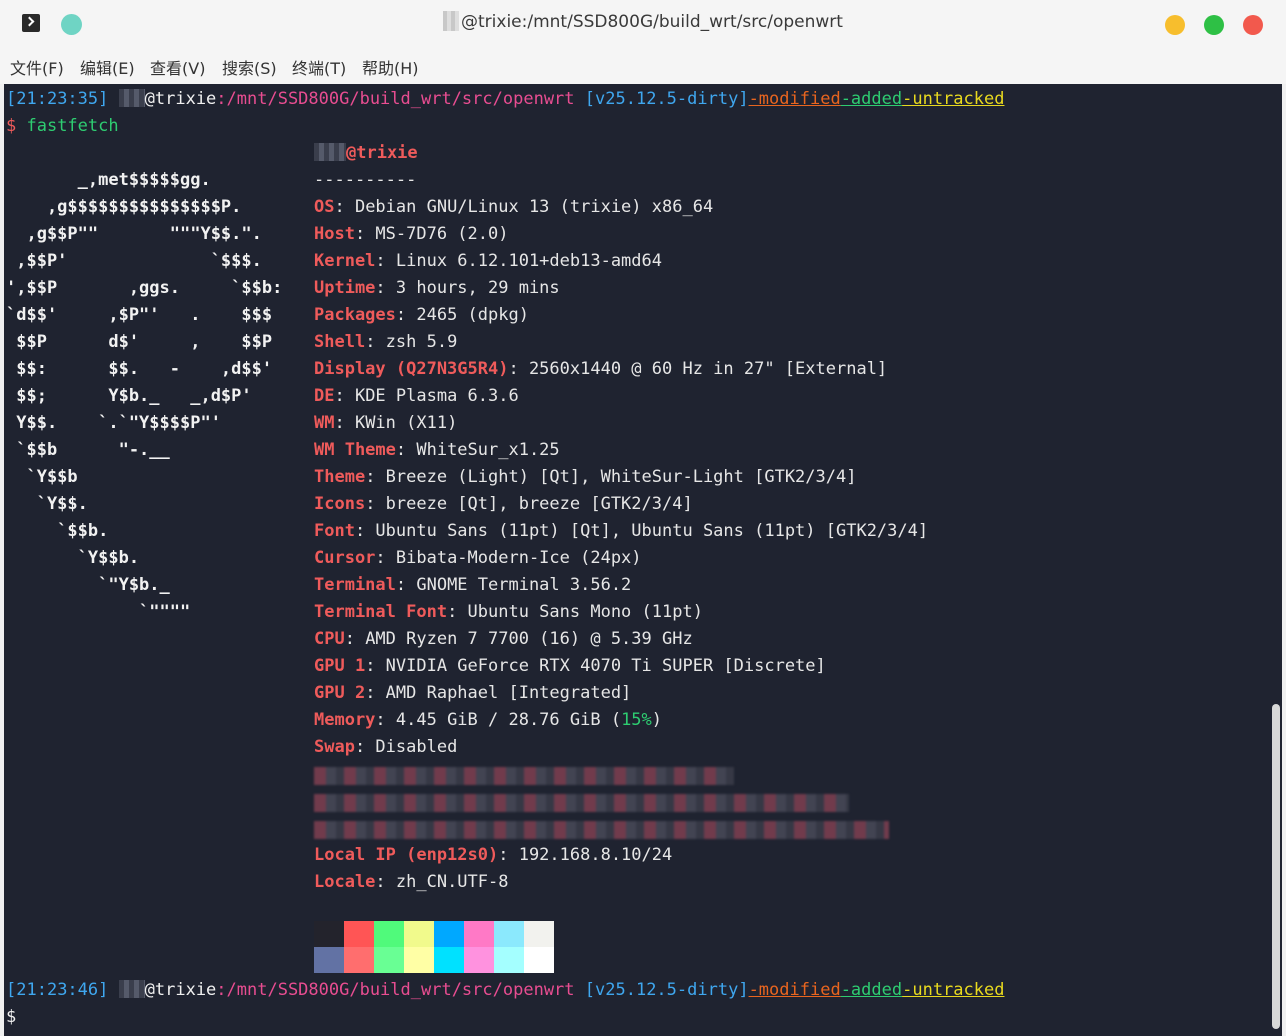  I want to click on info-key: Cursor, so click(345, 558).